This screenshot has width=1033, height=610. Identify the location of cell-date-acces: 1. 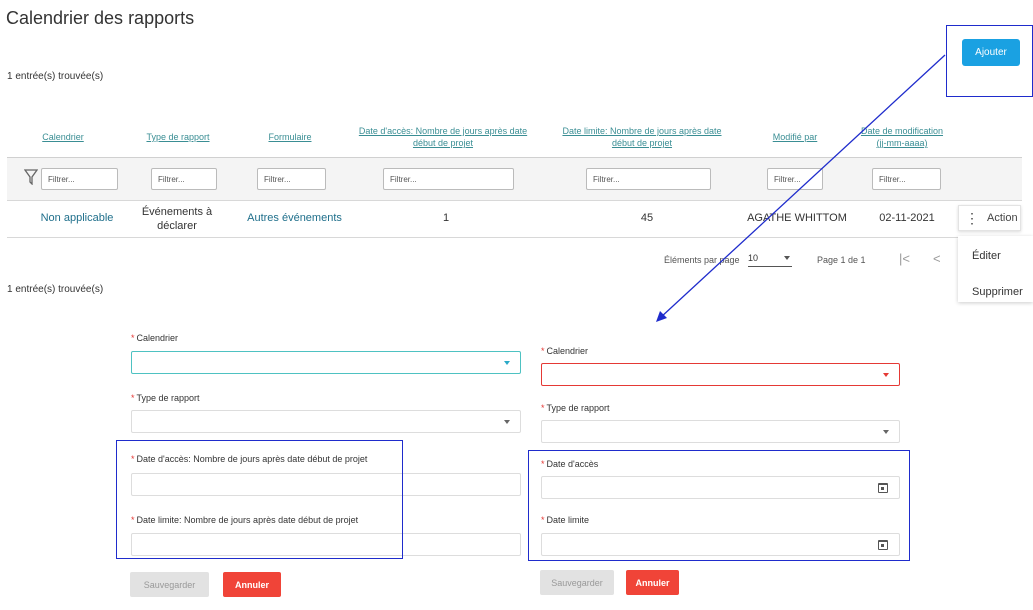
(446, 218).